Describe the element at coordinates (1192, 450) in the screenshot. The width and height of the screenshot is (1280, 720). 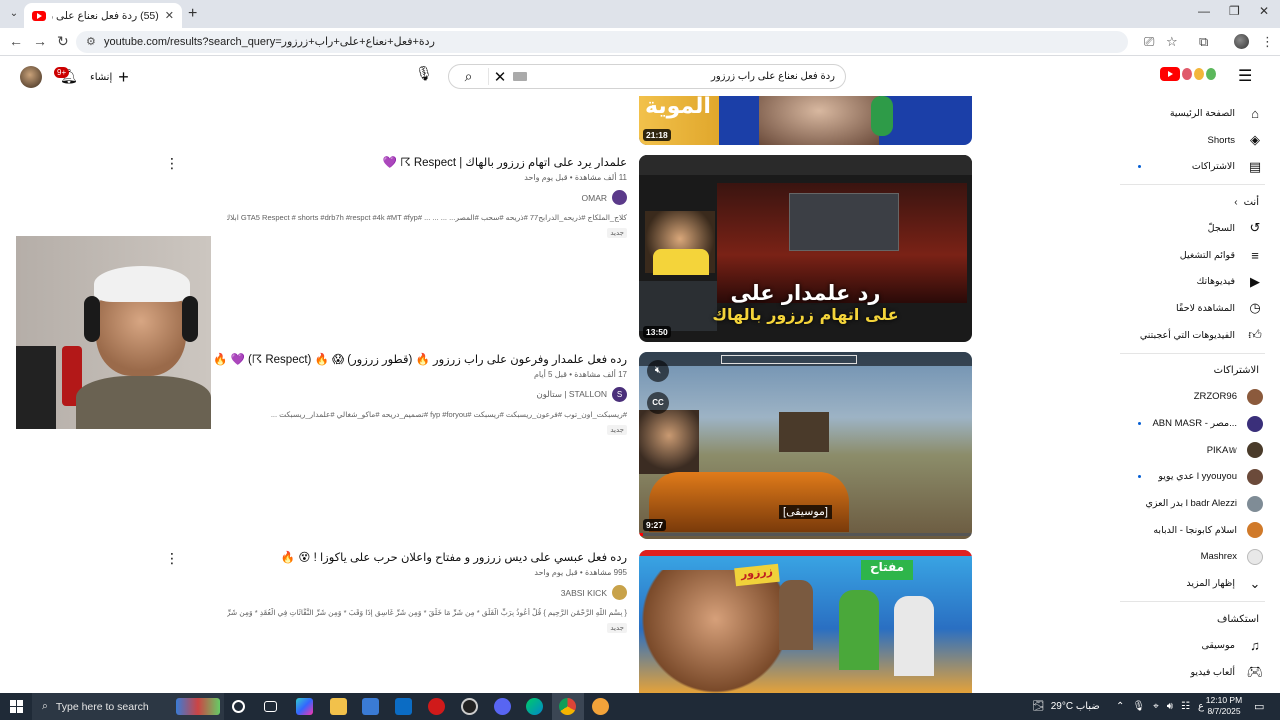
I see `sidebar-channel: PIKA𝕨` at that location.